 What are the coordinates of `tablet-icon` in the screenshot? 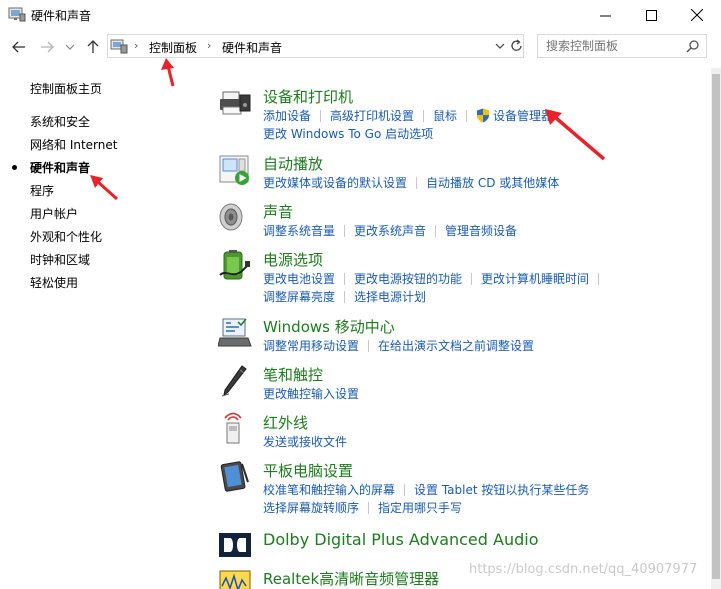 It's located at (234, 476).